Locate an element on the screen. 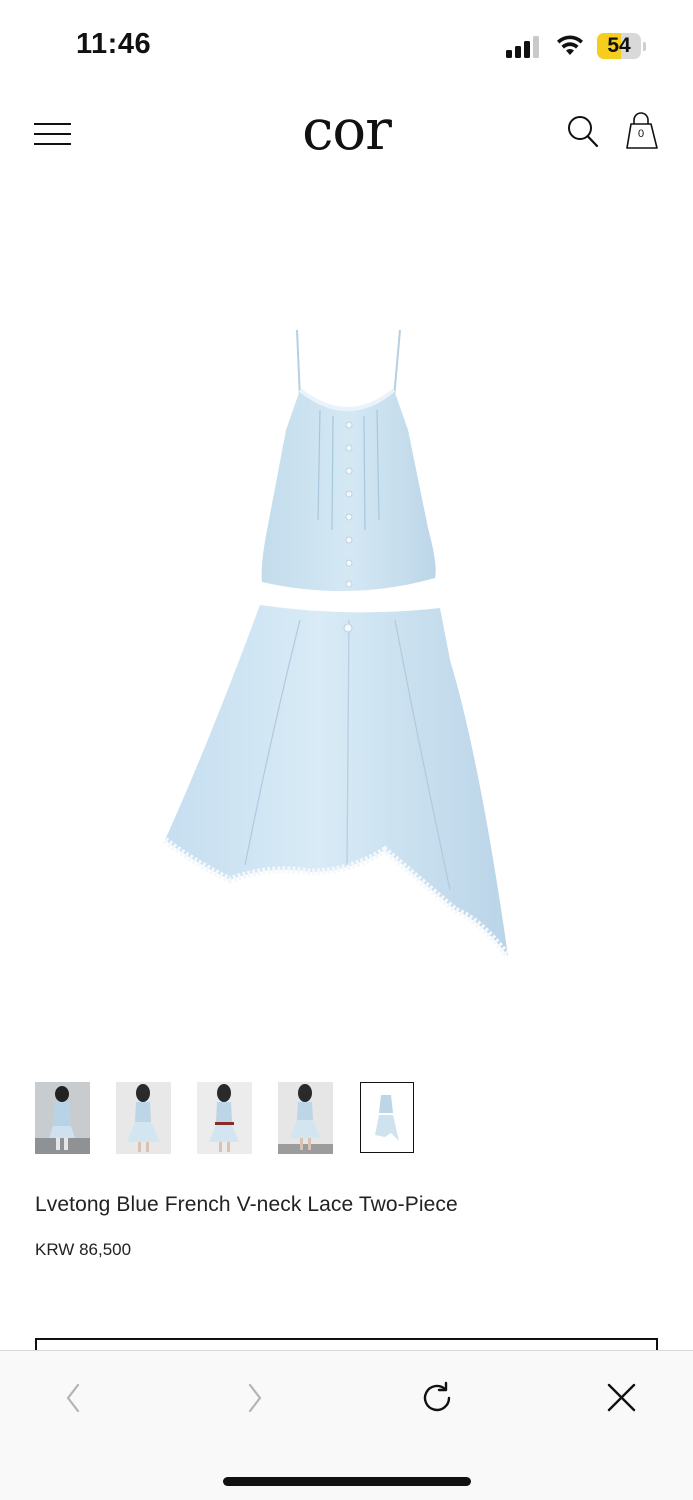  home-indicator is located at coordinates (347, 1481).